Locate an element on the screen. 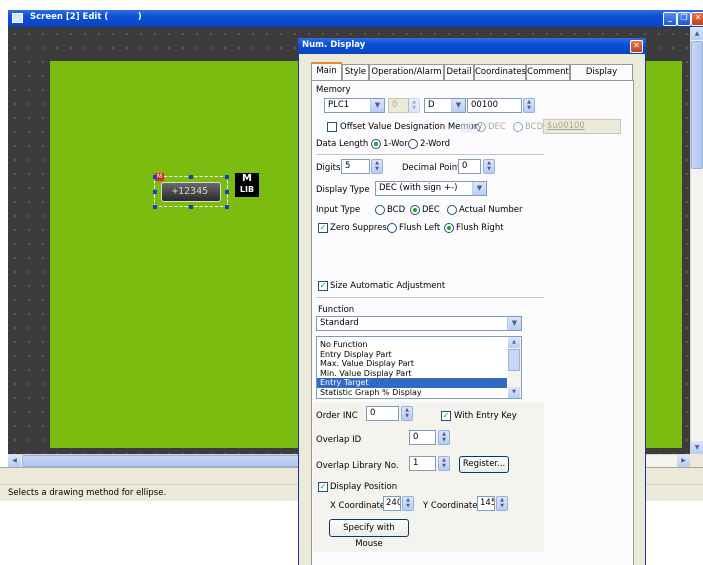 The image size is (703, 565). y-coordinate-field: 145 is located at coordinates (486, 503).